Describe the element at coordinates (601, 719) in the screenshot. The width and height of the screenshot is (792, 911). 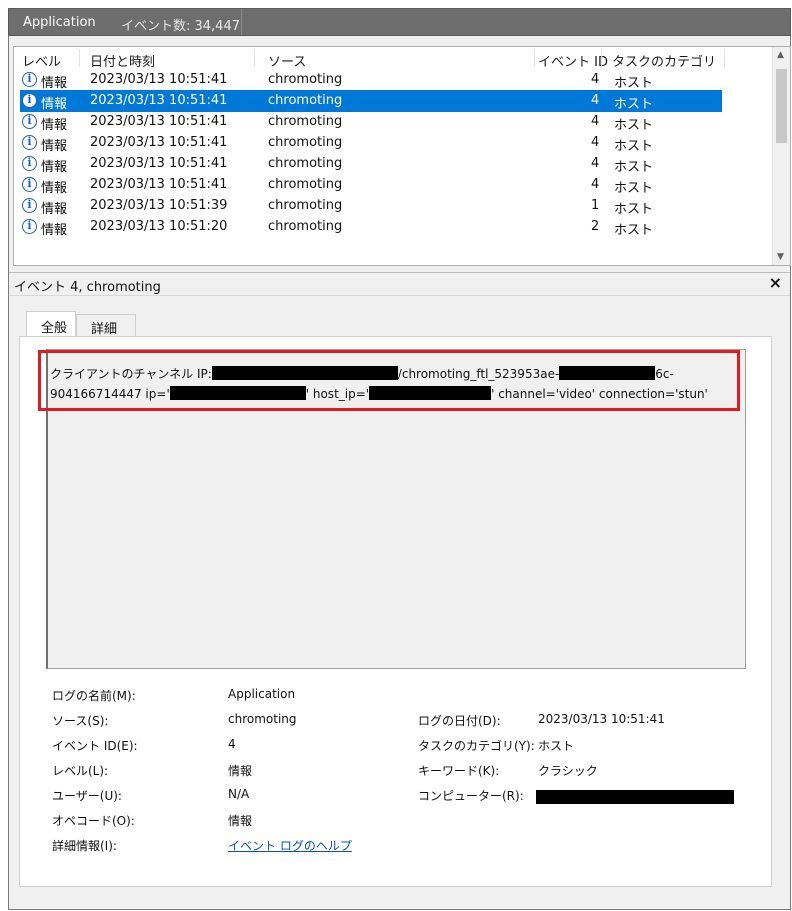
I see `logged-value: 2023/03/13 10:51:41` at that location.